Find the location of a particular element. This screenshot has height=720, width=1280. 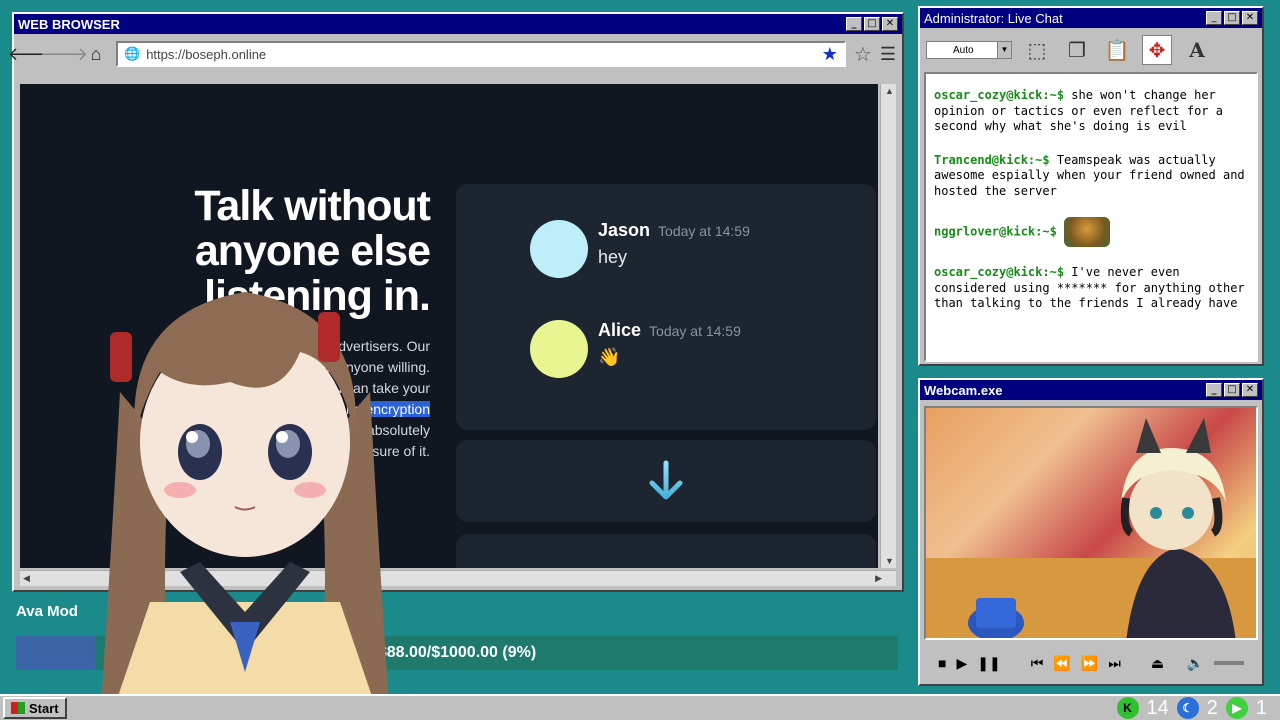

webcam-title: Webcam.exe is located at coordinates (963, 390).